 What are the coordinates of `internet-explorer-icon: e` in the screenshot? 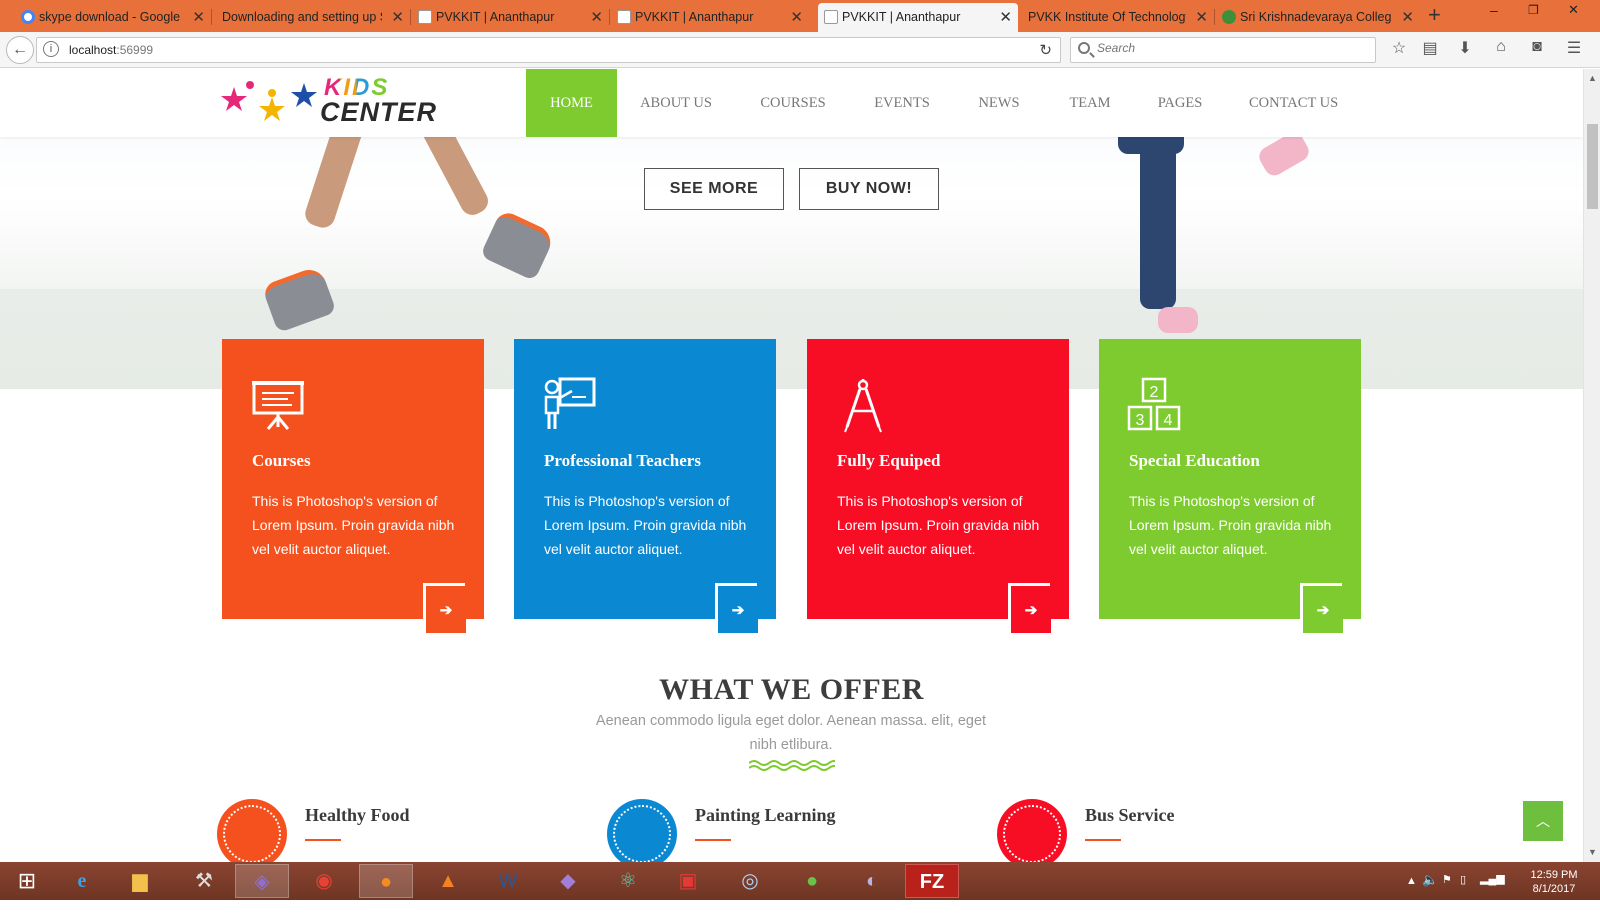 It's located at (82, 881).